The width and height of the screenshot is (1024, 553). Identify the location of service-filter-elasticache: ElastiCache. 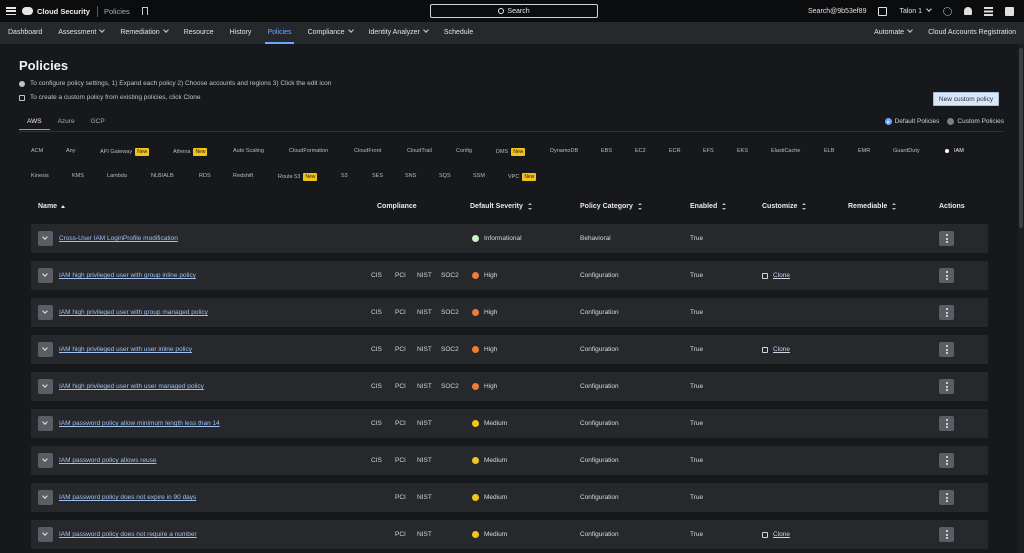
(785, 151).